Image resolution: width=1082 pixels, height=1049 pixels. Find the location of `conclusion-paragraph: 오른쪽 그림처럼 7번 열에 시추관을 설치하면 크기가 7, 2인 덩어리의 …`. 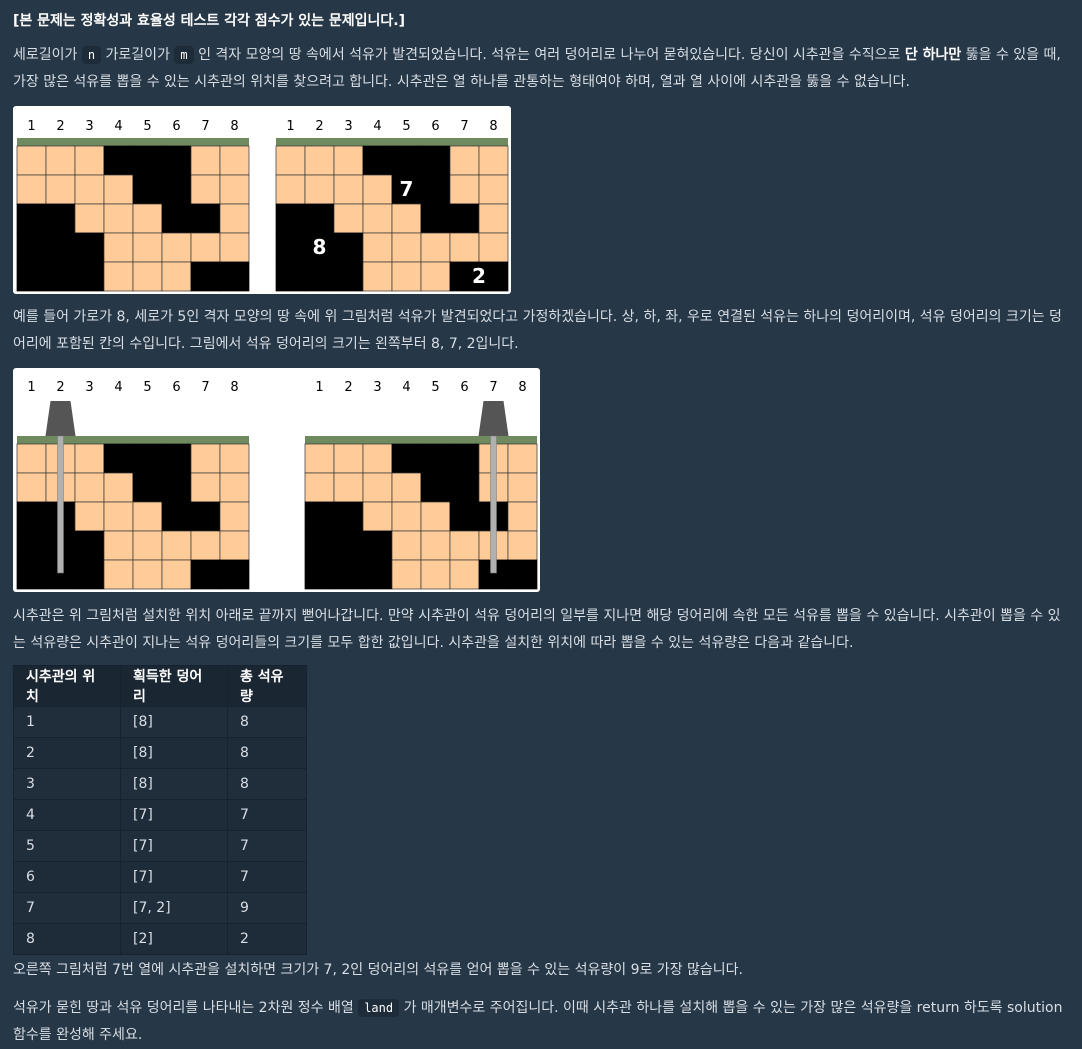

conclusion-paragraph: 오른쪽 그림처럼 7번 열에 시추관을 설치하면 크기가 7, 2인 덩어리의 … is located at coordinates (378, 970).